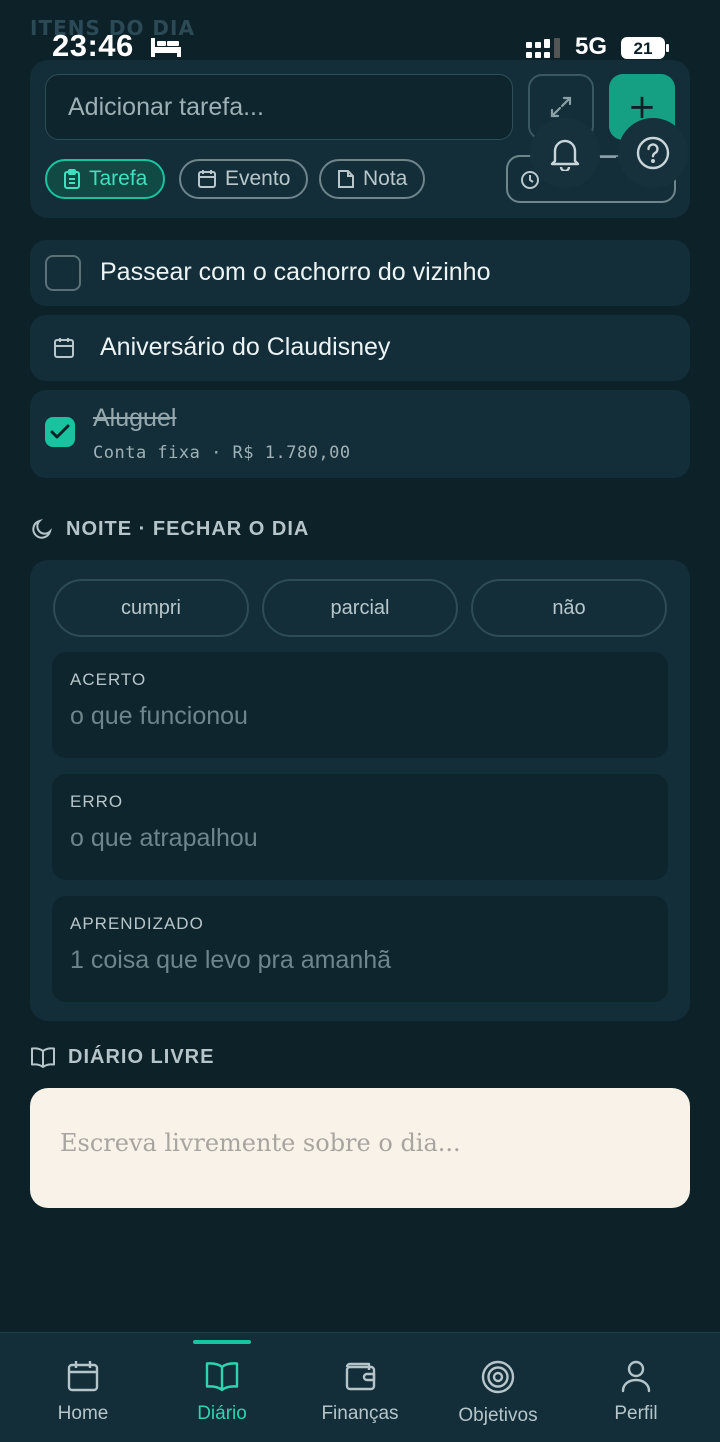 This screenshot has width=720, height=1442. I want to click on divider, so click(608, 157).